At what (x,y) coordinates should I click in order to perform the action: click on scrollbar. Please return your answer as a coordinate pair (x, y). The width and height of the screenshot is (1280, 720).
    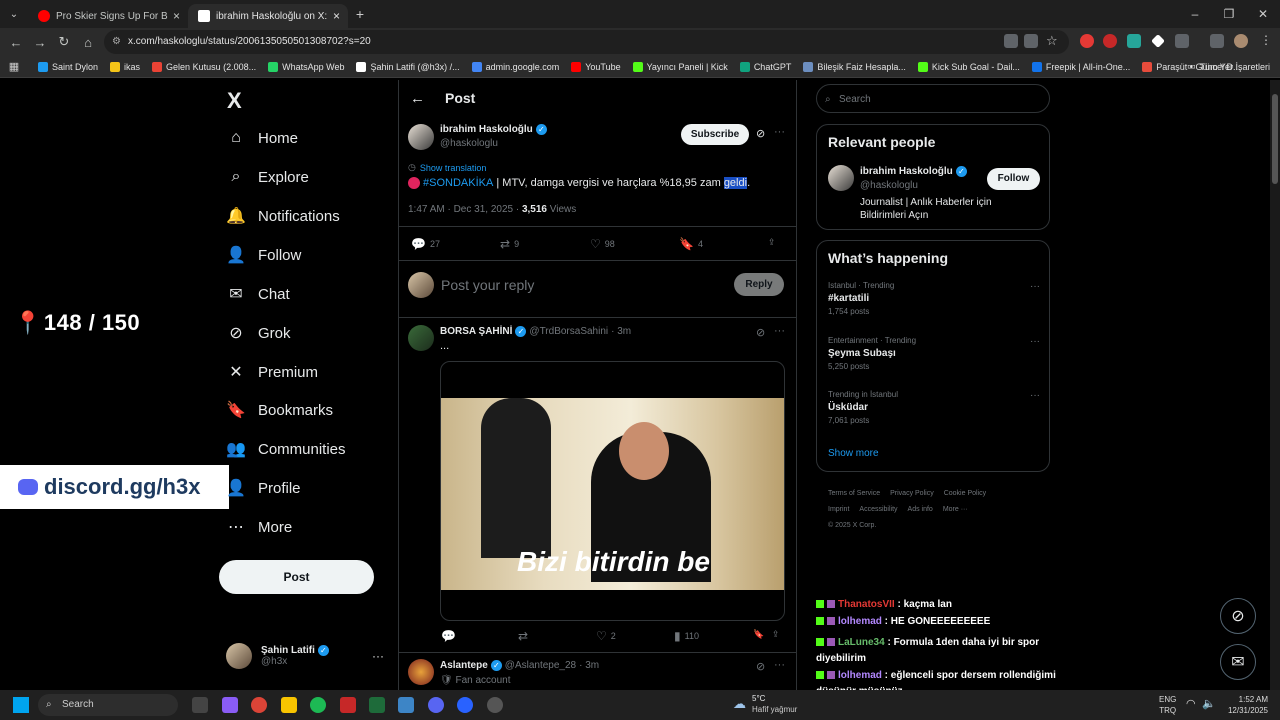
    Looking at the image, I should click on (1275, 385).